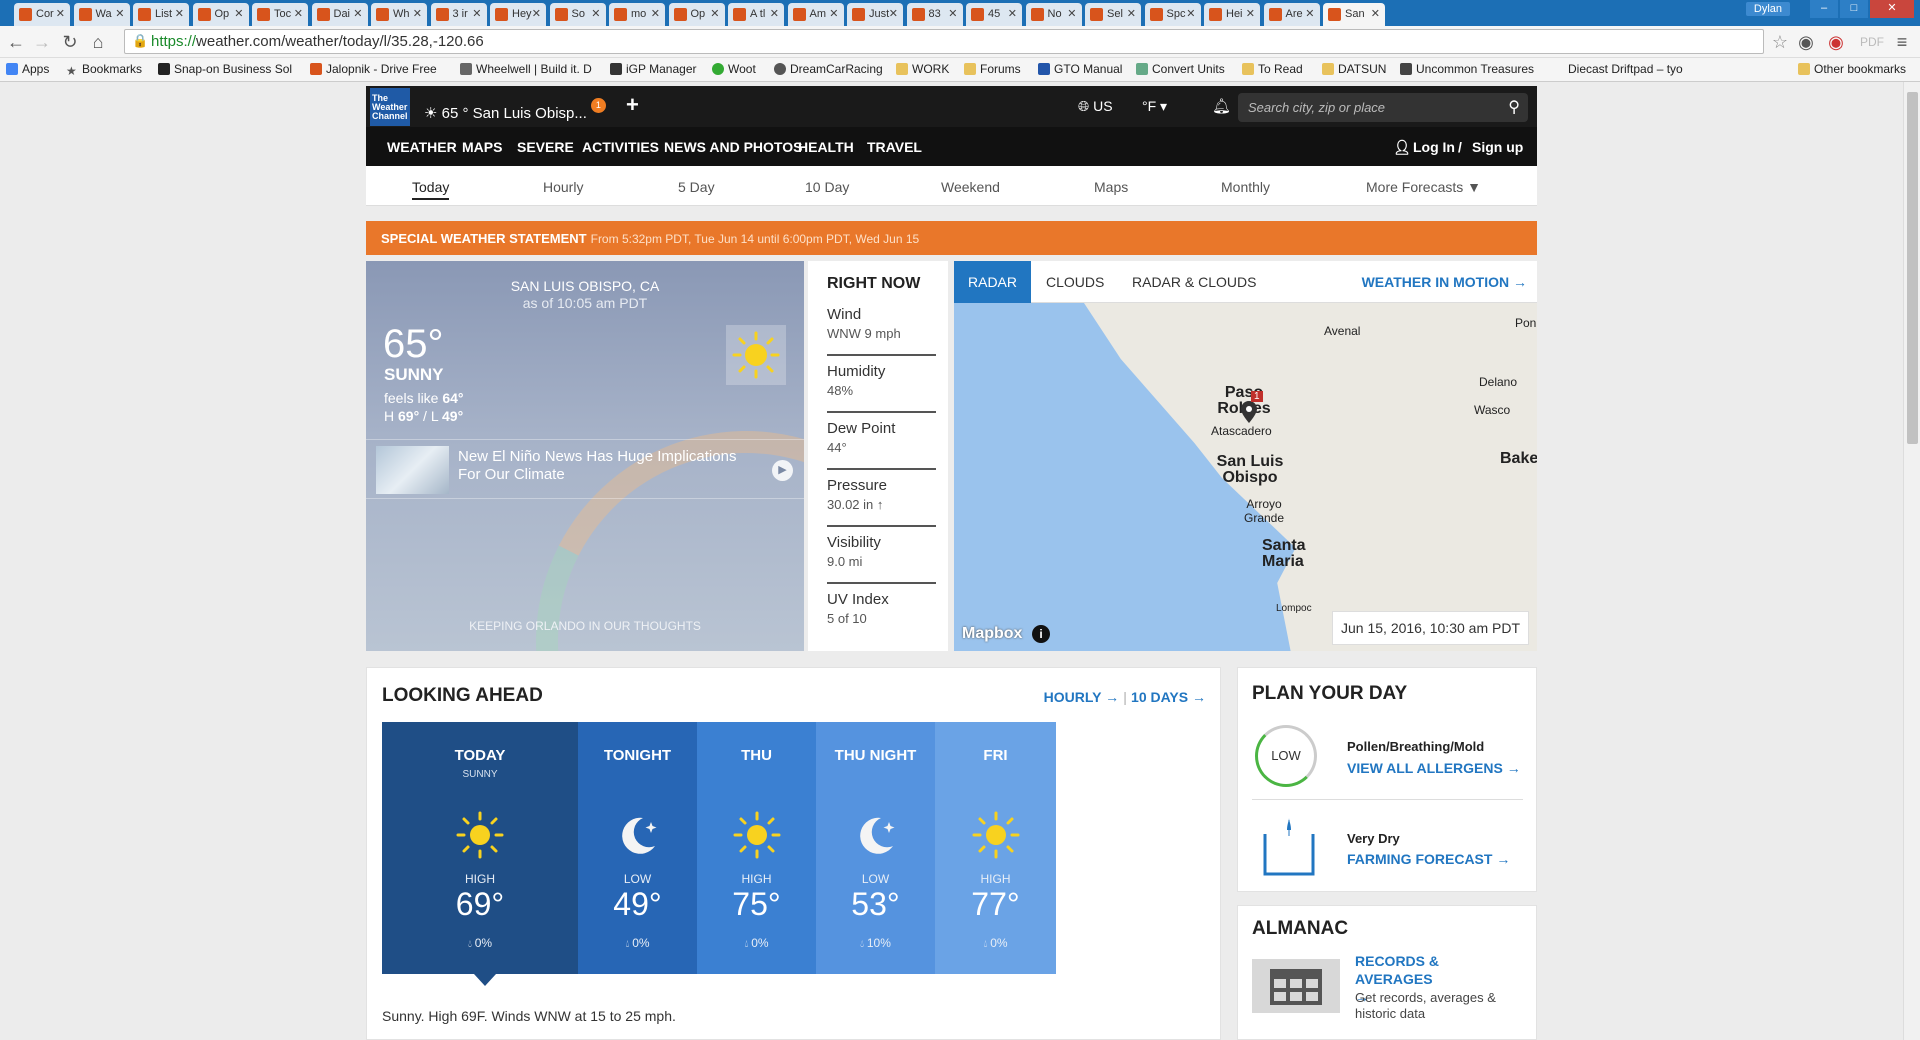 The height and width of the screenshot is (1040, 1920). Describe the element at coordinates (1075, 282) in the screenshot. I see `tab-clouds: CLOUDS` at that location.